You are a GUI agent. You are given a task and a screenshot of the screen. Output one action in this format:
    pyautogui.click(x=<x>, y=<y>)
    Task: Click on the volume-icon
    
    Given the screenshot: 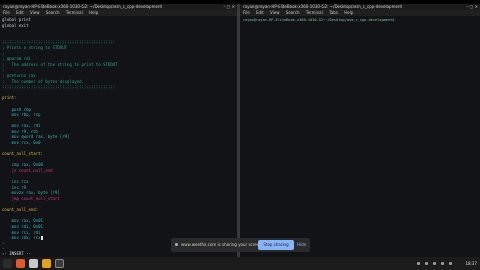 What is the action you would take?
    pyautogui.click(x=434, y=263)
    